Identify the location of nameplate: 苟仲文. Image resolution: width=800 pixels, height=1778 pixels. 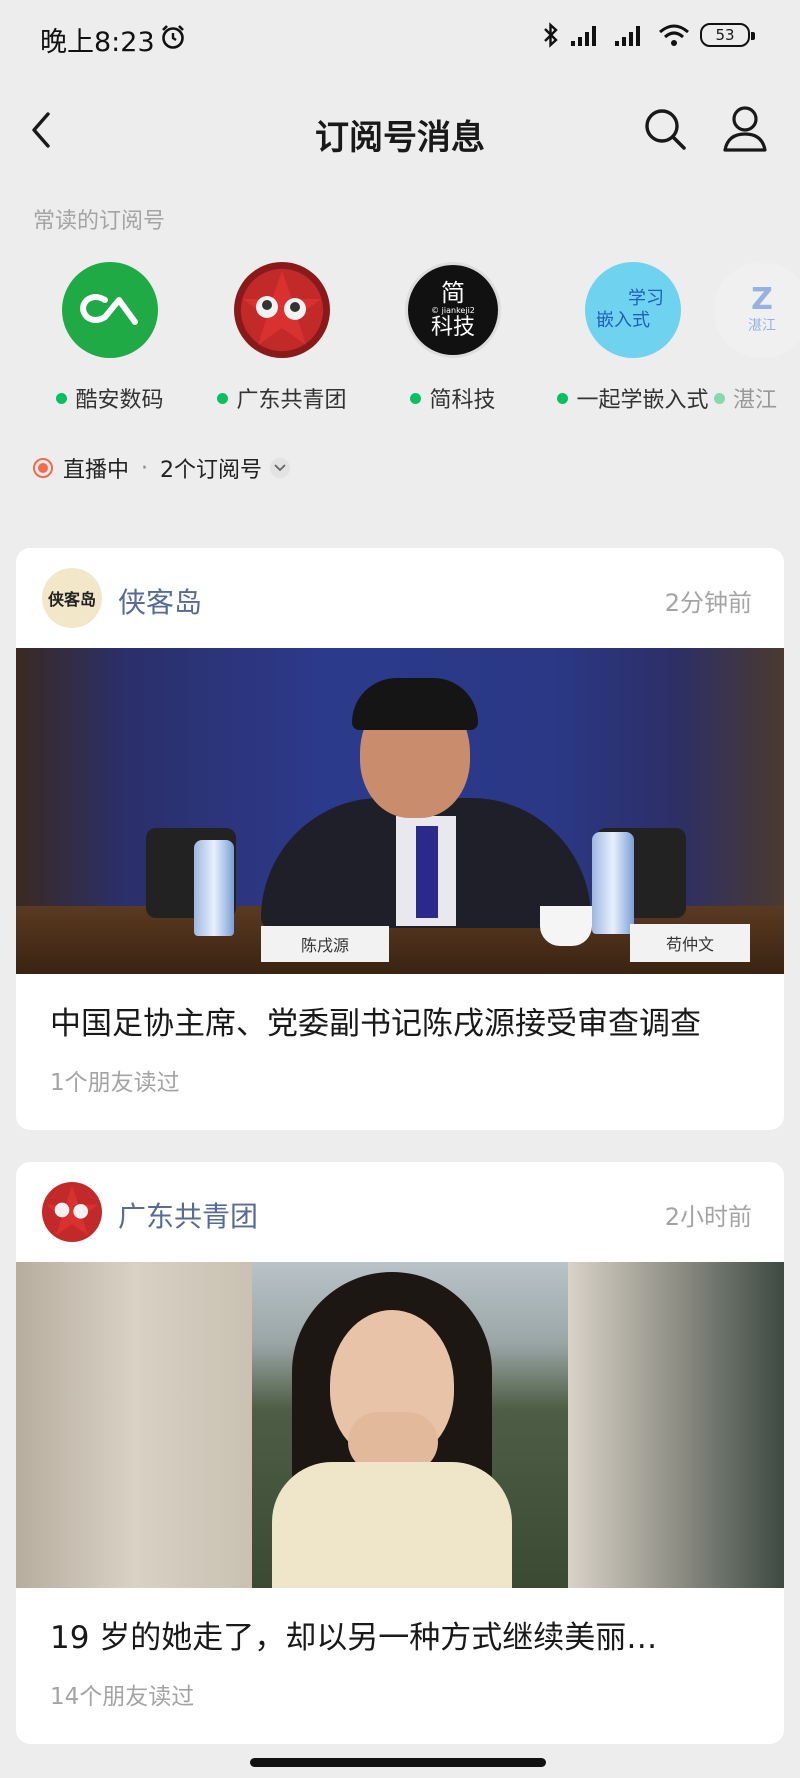
(690, 943).